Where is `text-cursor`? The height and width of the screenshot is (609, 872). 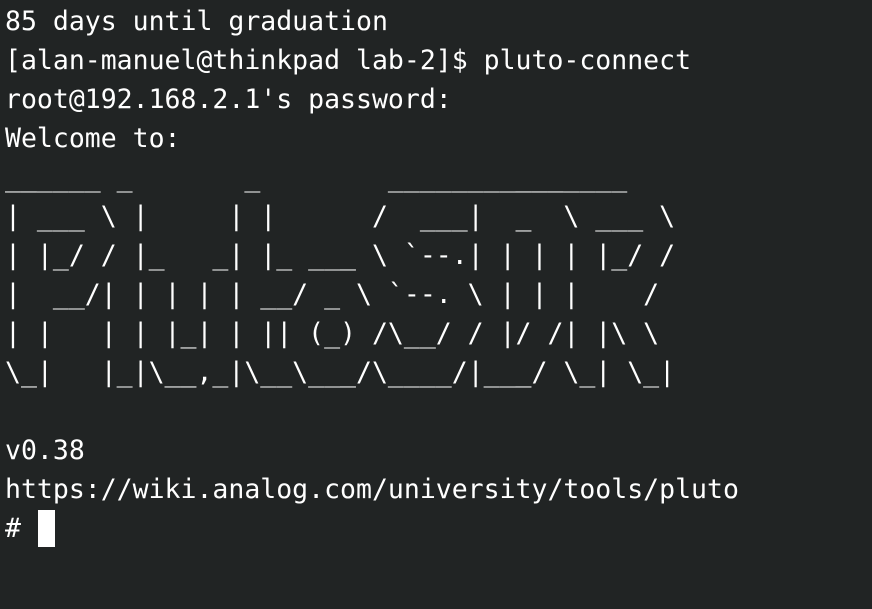
text-cursor is located at coordinates (46, 528).